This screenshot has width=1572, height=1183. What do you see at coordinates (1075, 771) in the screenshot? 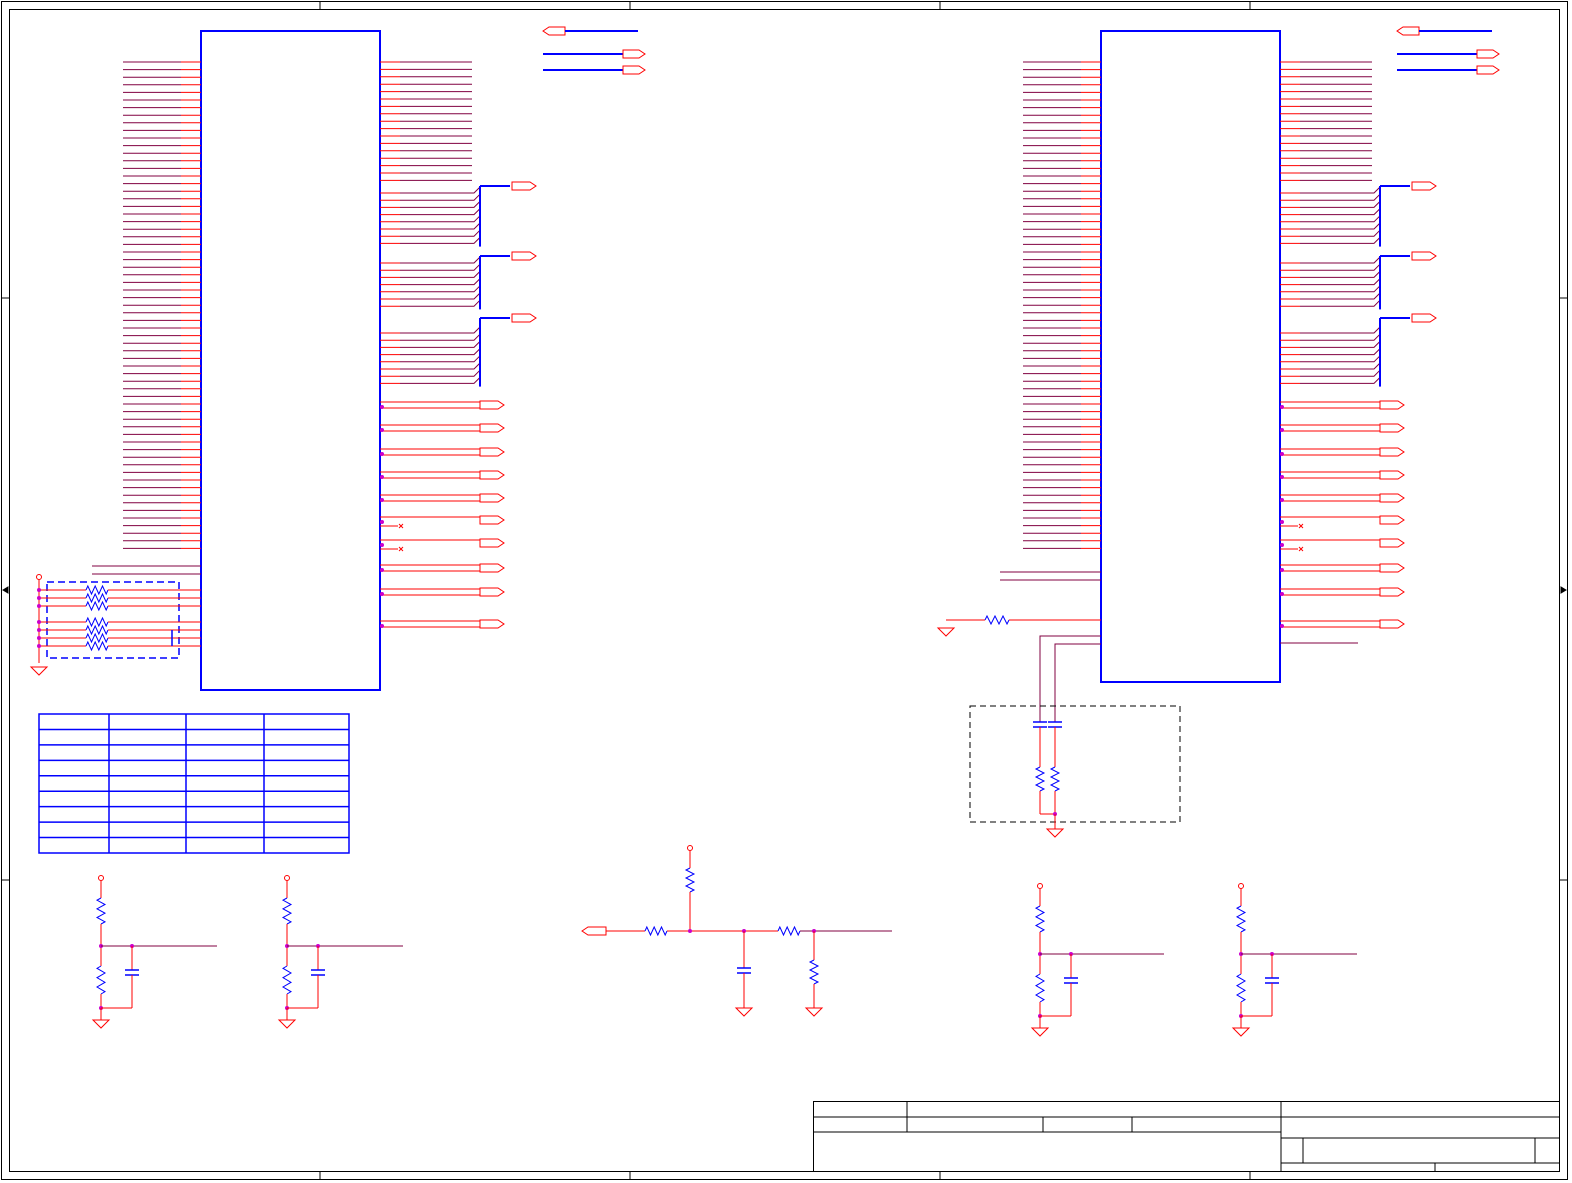
I see `rc-network-box` at bounding box center [1075, 771].